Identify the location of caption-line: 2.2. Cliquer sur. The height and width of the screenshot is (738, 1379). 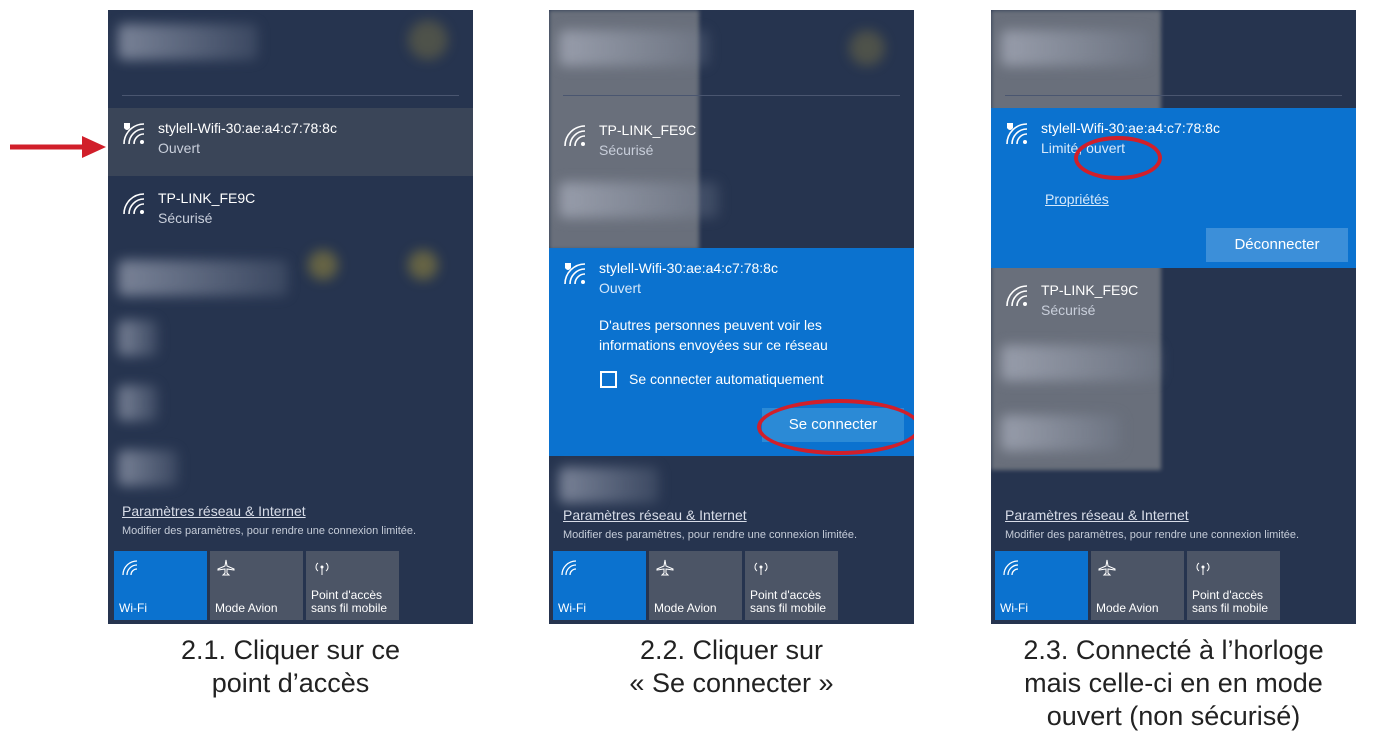
(731, 650).